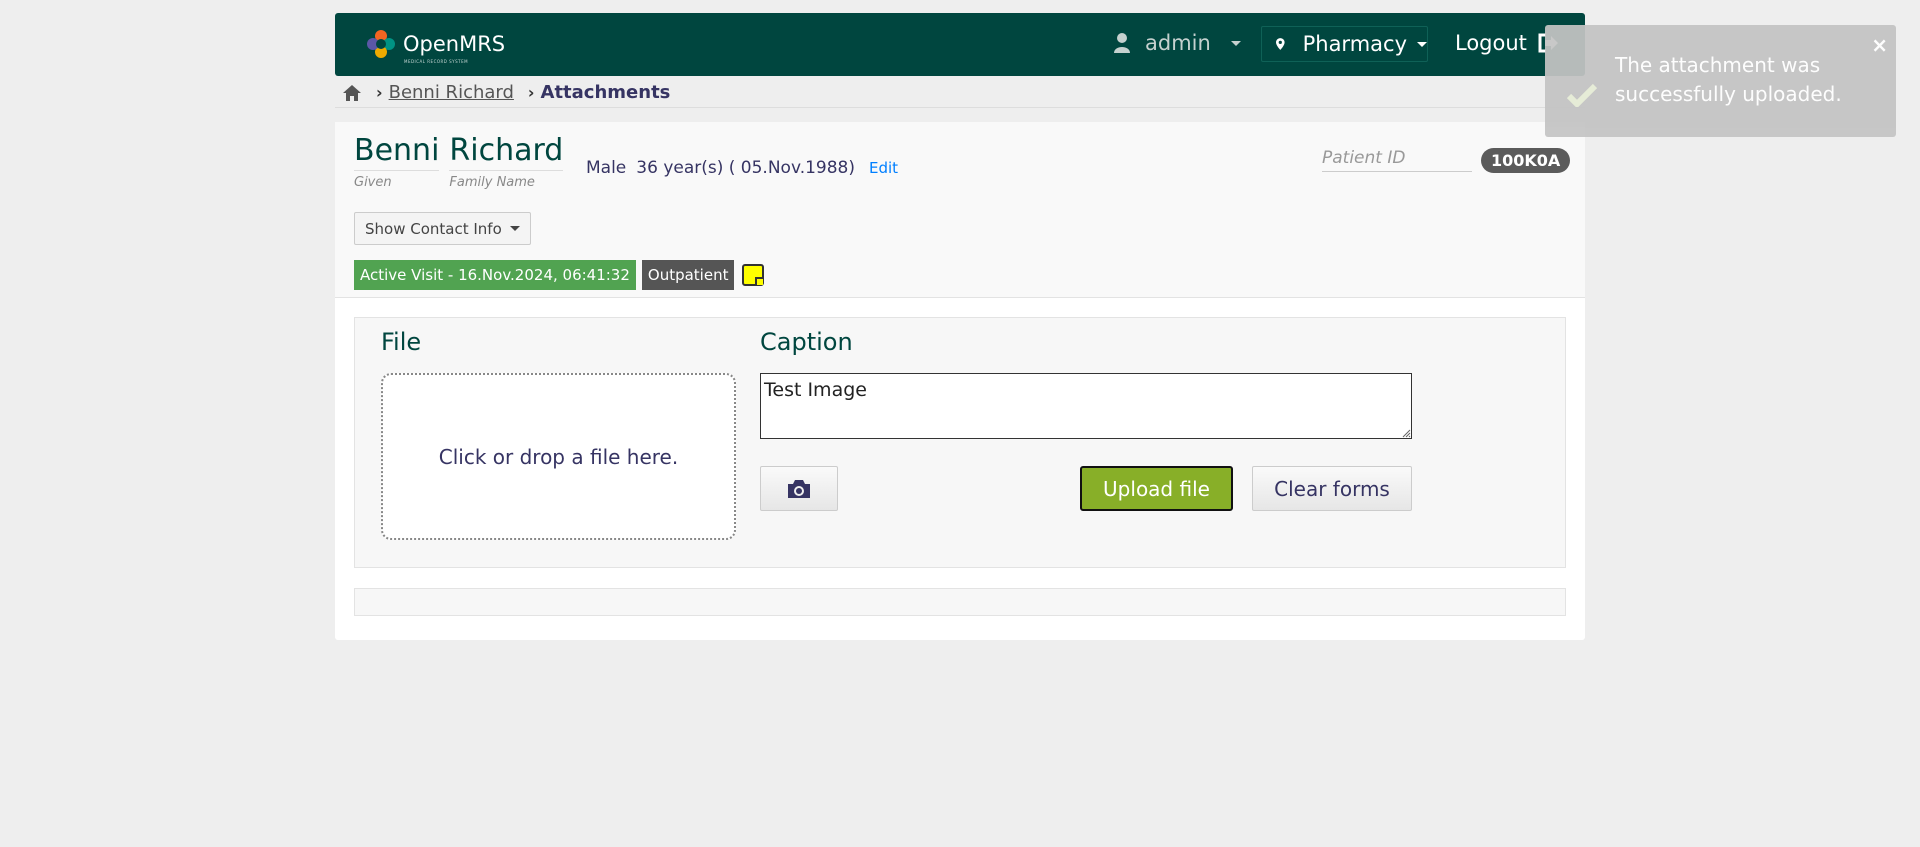 The width and height of the screenshot is (1920, 847). Describe the element at coordinates (1491, 43) in the screenshot. I see `logout-label: Logout` at that location.